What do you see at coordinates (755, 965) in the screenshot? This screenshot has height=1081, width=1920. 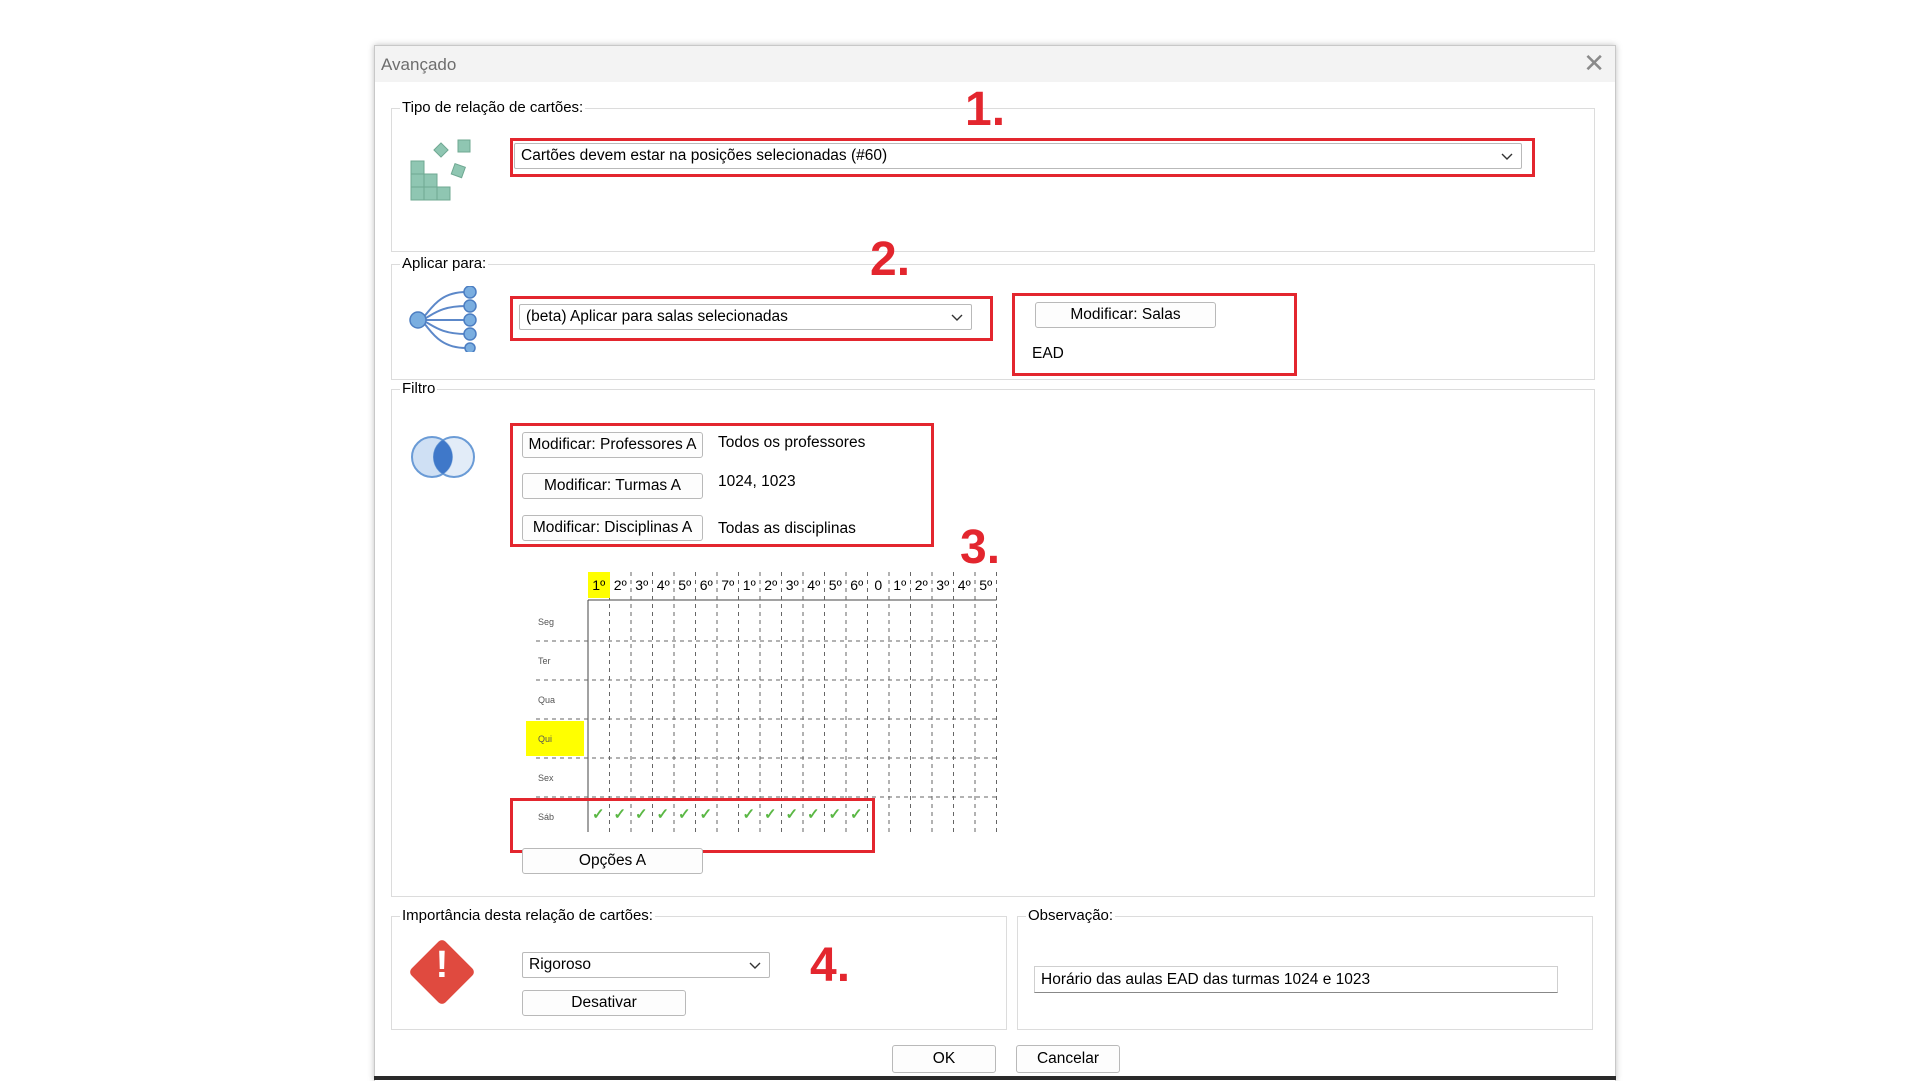 I see `chevron-down-icon` at bounding box center [755, 965].